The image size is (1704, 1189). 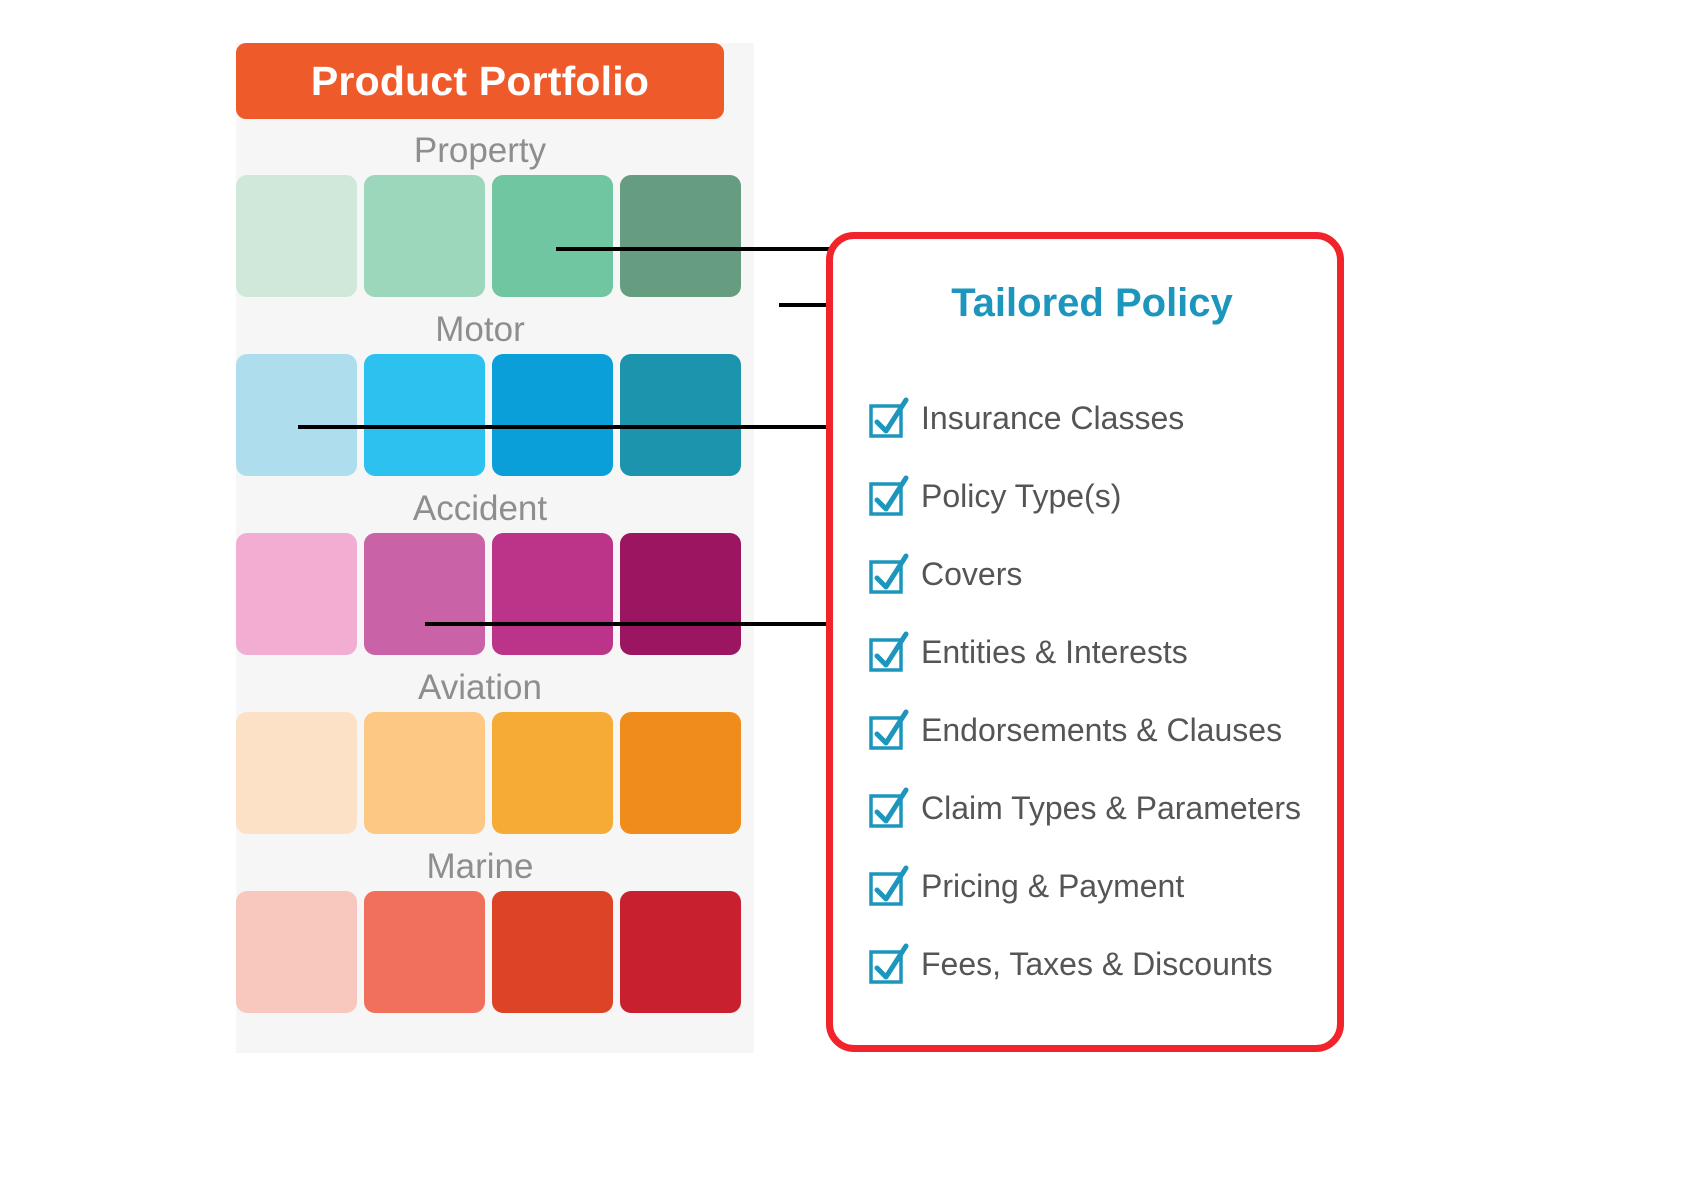 What do you see at coordinates (480, 866) in the screenshot?
I see `category-label: Marine` at bounding box center [480, 866].